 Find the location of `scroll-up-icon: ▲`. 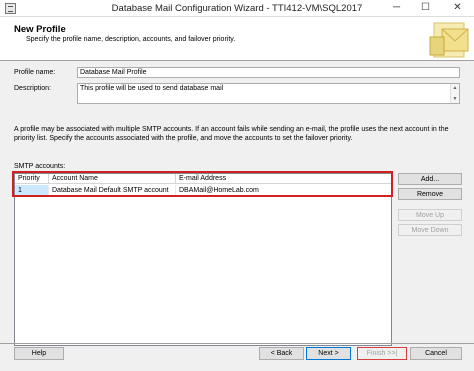

scroll-up-icon: ▲ is located at coordinates (455, 88).